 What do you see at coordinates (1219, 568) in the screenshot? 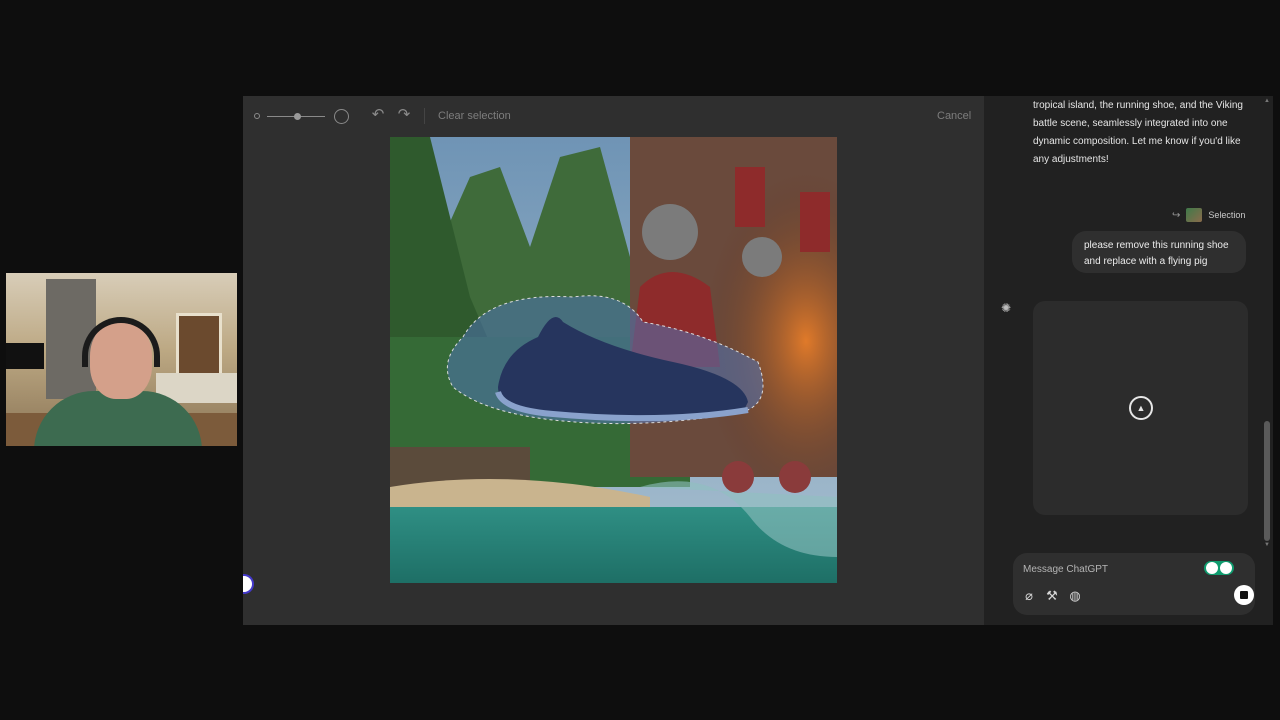
I see `grammarly-icon` at bounding box center [1219, 568].